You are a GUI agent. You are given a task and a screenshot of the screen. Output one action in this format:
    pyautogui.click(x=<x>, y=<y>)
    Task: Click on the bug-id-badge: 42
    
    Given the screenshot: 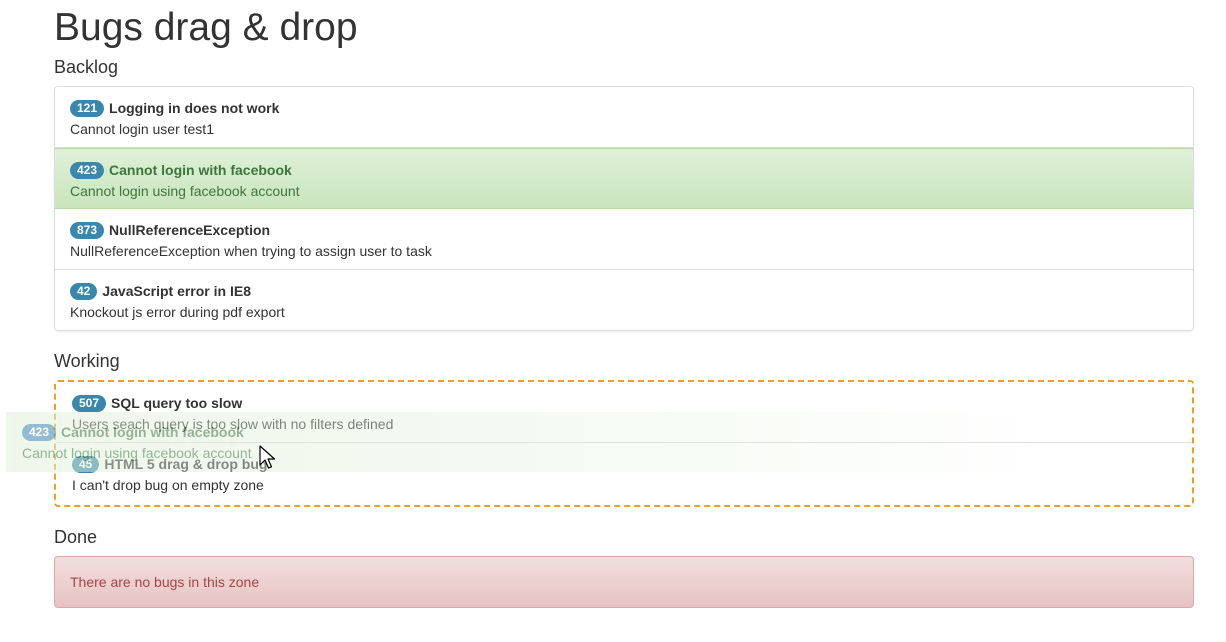 What is the action you would take?
    pyautogui.click(x=84, y=291)
    